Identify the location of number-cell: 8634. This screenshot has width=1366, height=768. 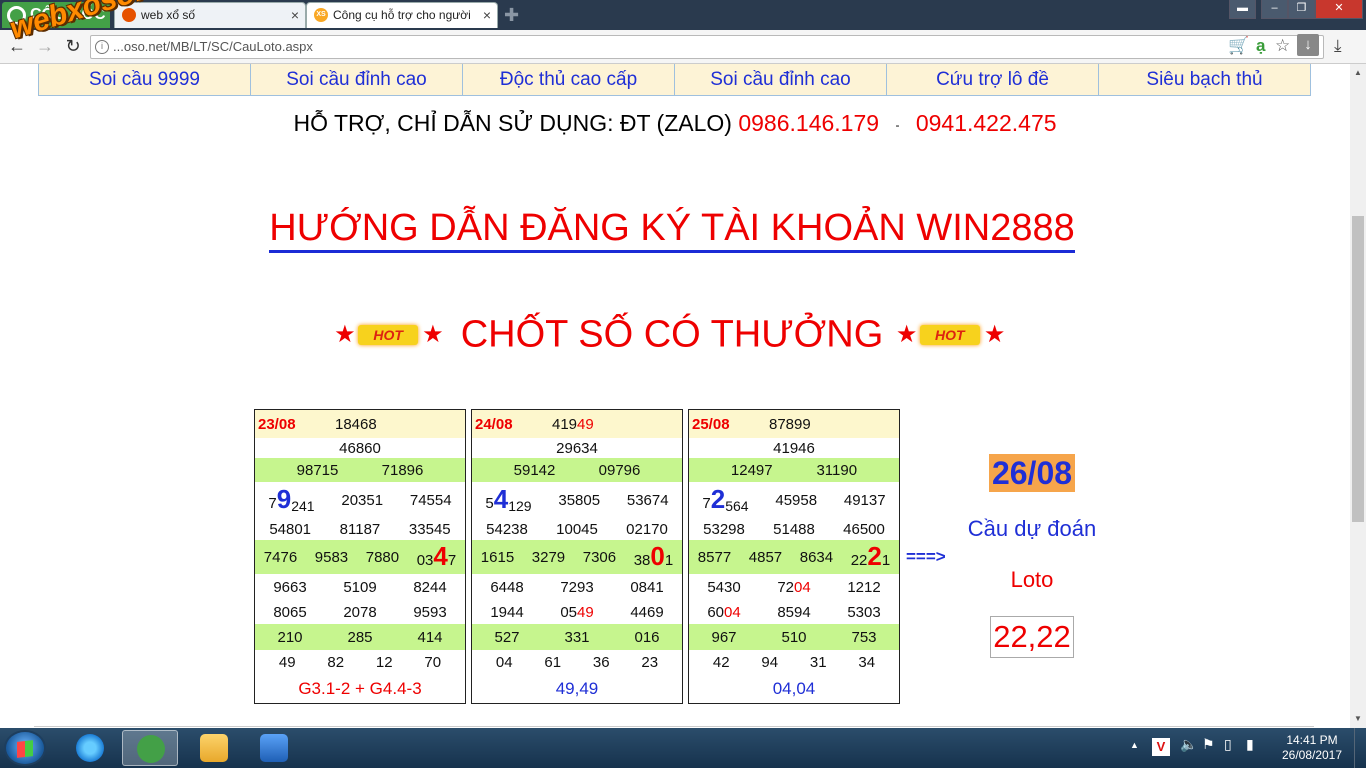
(816, 557).